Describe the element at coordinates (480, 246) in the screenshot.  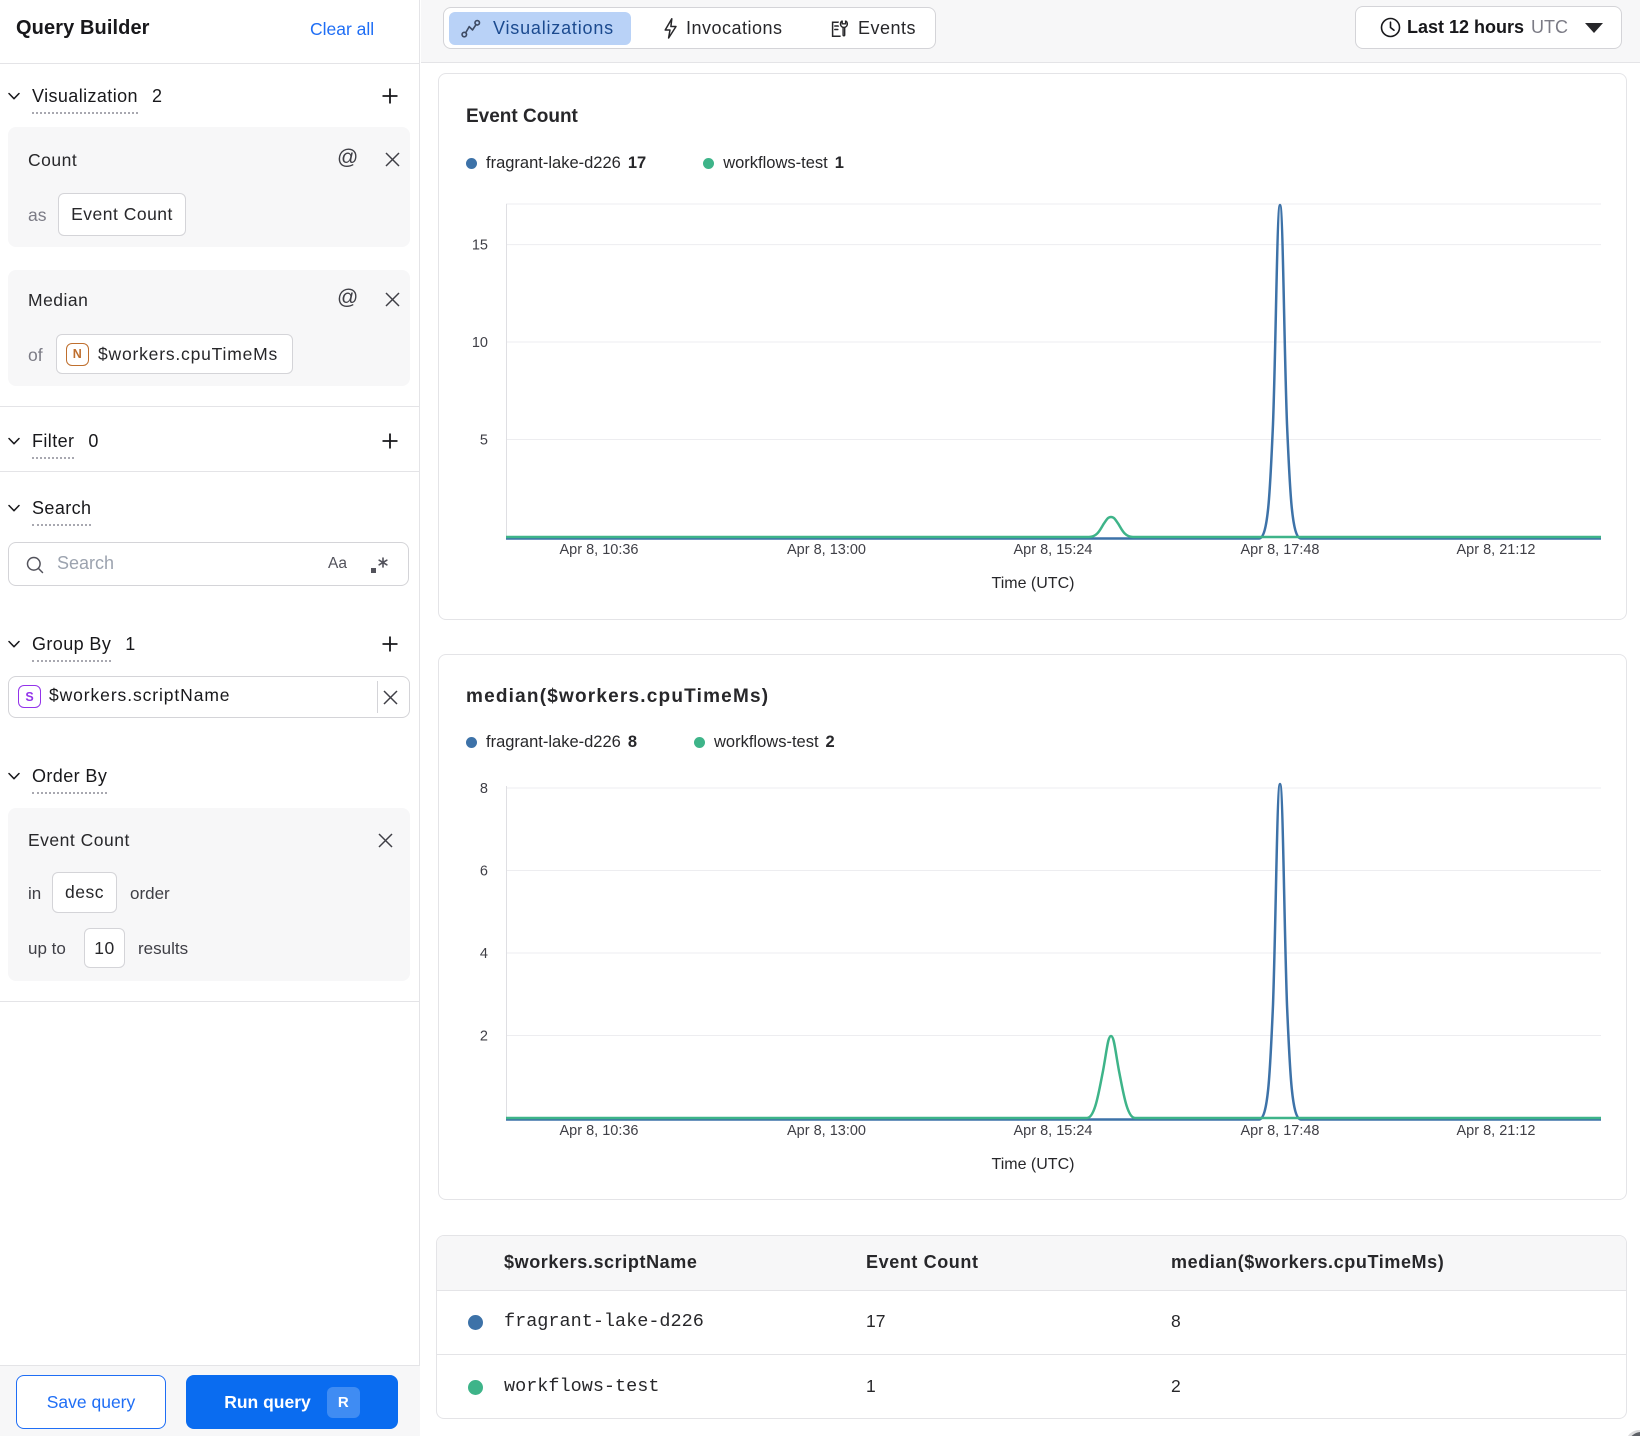
I see `svg-text: 15` at that location.